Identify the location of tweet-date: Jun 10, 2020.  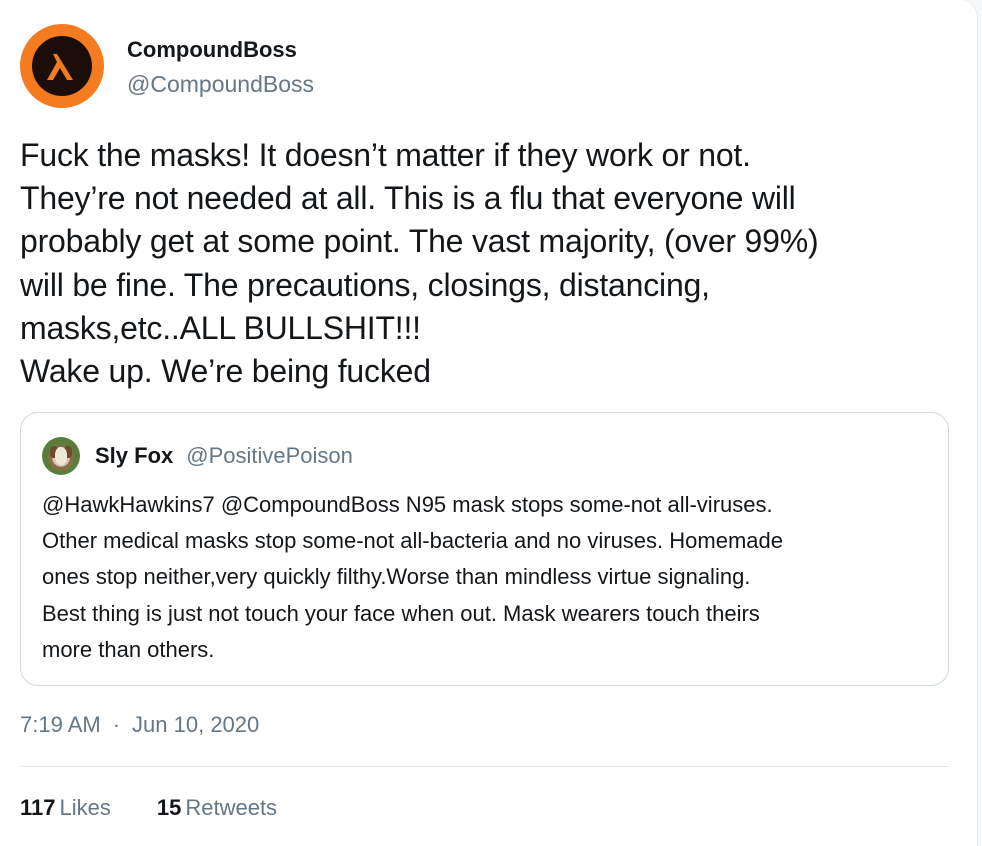
(196, 724).